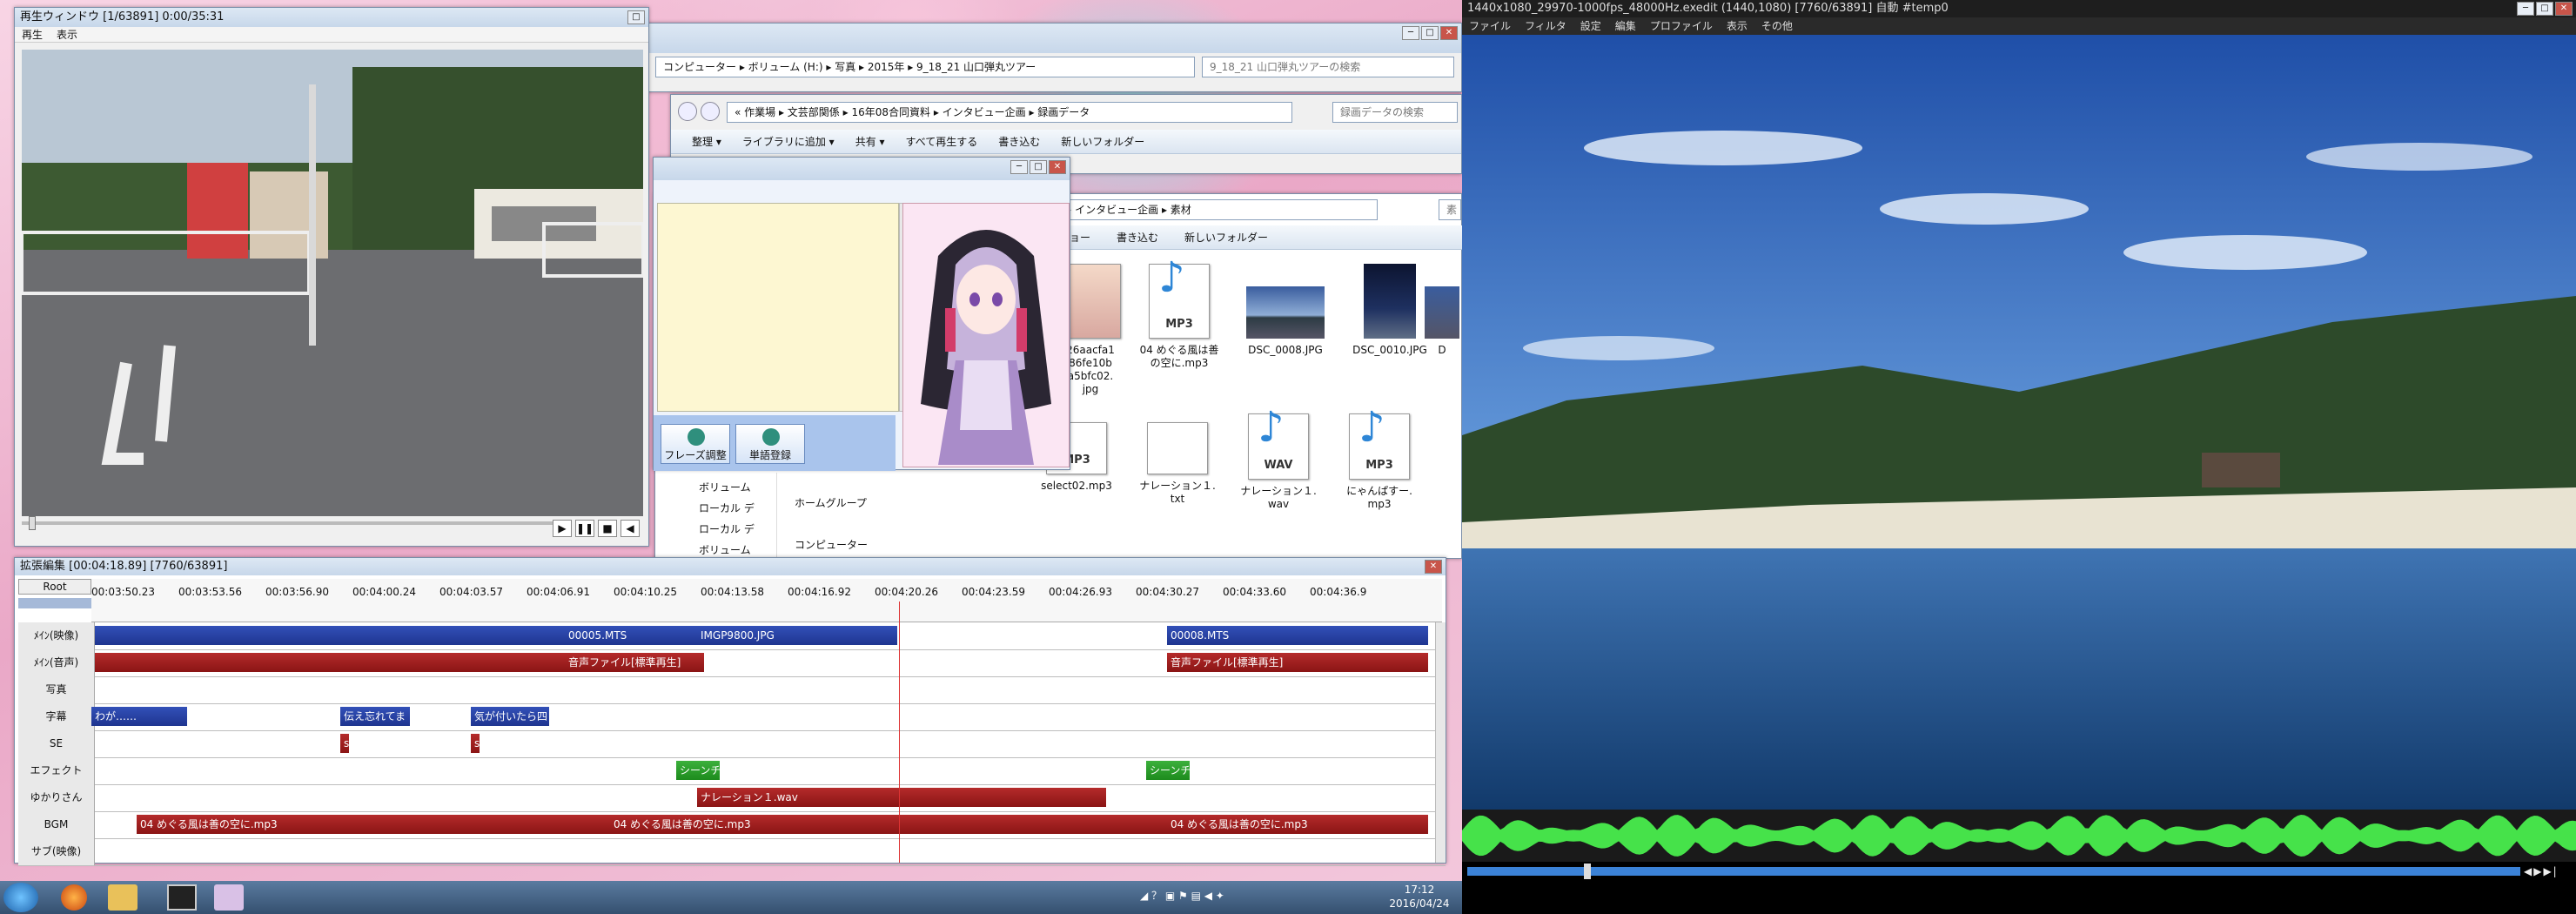 This screenshot has height=914, width=2576. I want to click on track-layer: ゆかりさん ナレーション１.wav, so click(732, 798).